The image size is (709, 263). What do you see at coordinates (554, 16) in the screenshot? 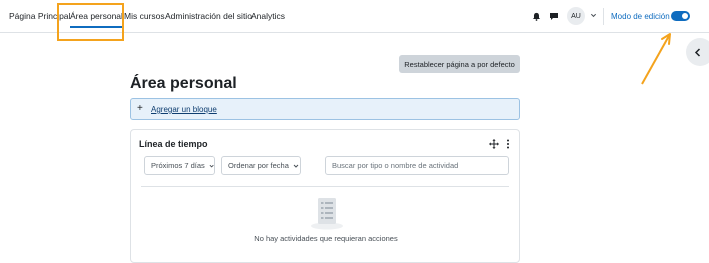
I see `chat-icon` at bounding box center [554, 16].